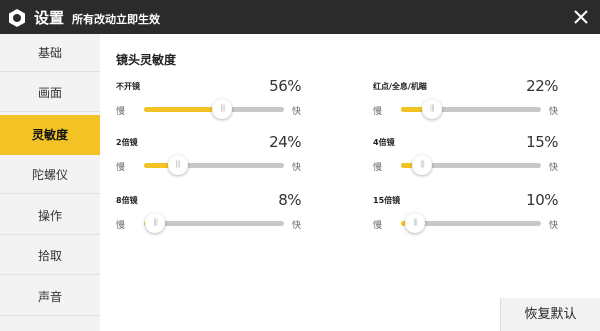  Describe the element at coordinates (183, 109) in the screenshot. I see `slider-fill` at that location.